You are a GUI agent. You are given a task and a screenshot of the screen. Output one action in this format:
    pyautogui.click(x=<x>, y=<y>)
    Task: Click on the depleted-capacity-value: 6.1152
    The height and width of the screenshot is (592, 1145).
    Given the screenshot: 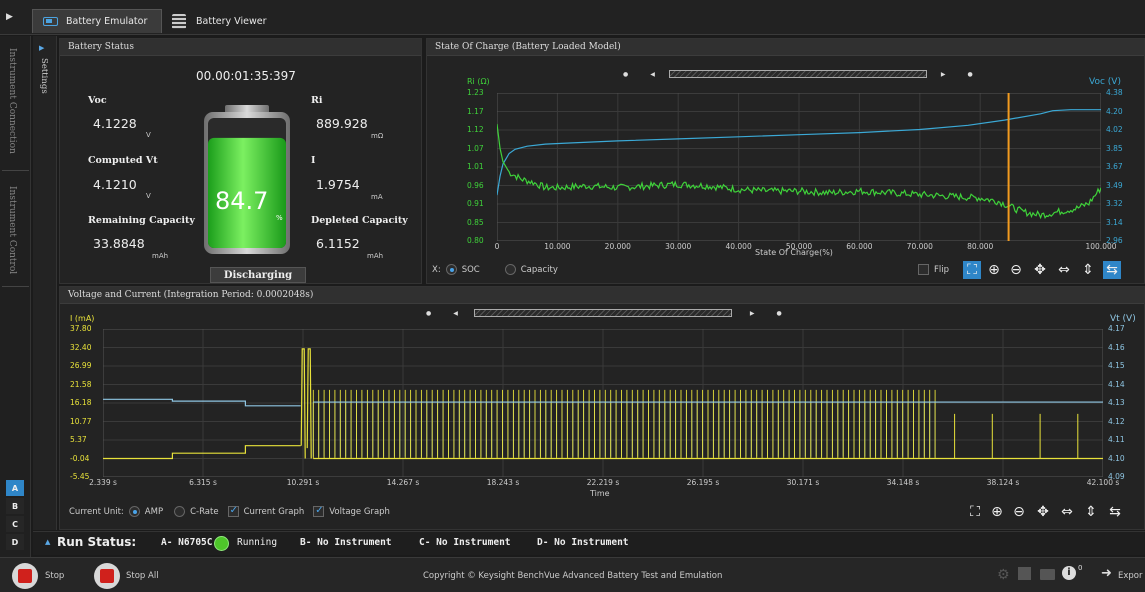 What is the action you would take?
    pyautogui.click(x=338, y=243)
    